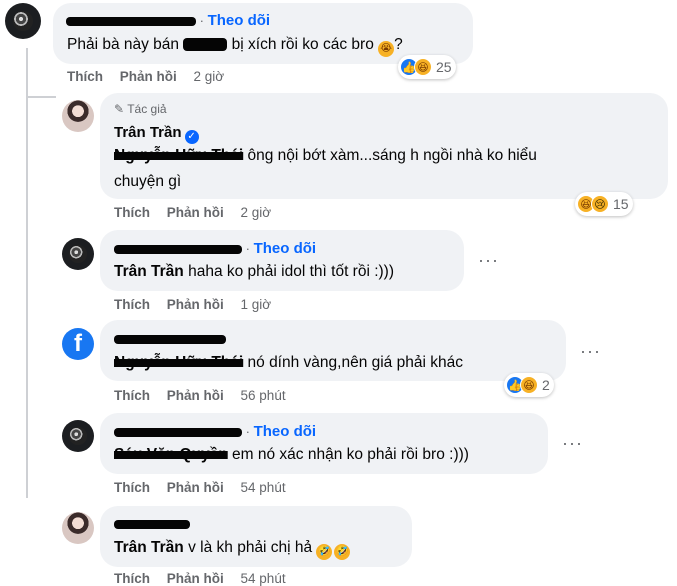 Image resolution: width=677 pixels, height=586 pixels. What do you see at coordinates (546, 385) in the screenshot?
I see `reaction-count: 2` at bounding box center [546, 385].